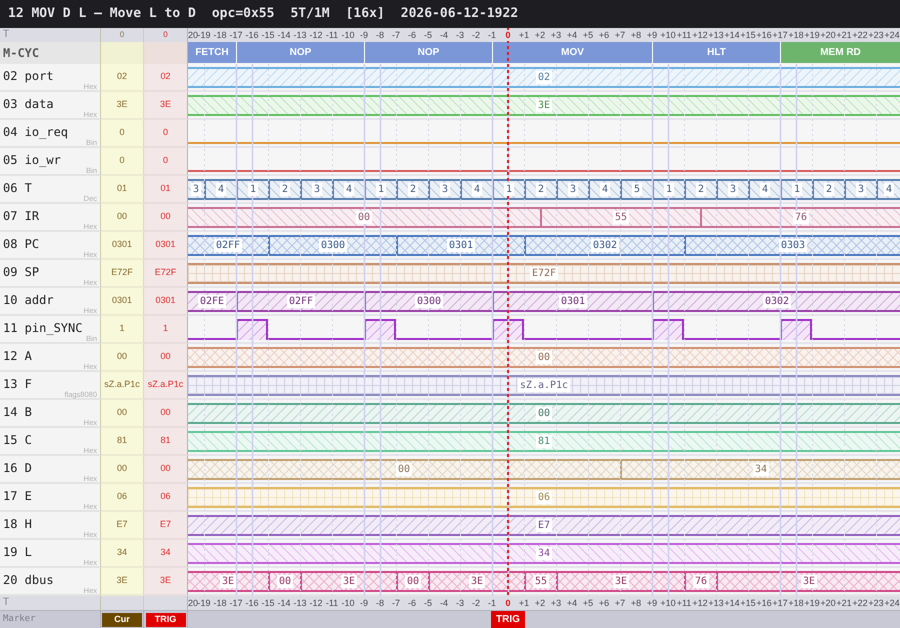 The width and height of the screenshot is (900, 628). Describe the element at coordinates (544, 385) in the screenshot. I see `segment-value: sZ.a.P1c` at that location.